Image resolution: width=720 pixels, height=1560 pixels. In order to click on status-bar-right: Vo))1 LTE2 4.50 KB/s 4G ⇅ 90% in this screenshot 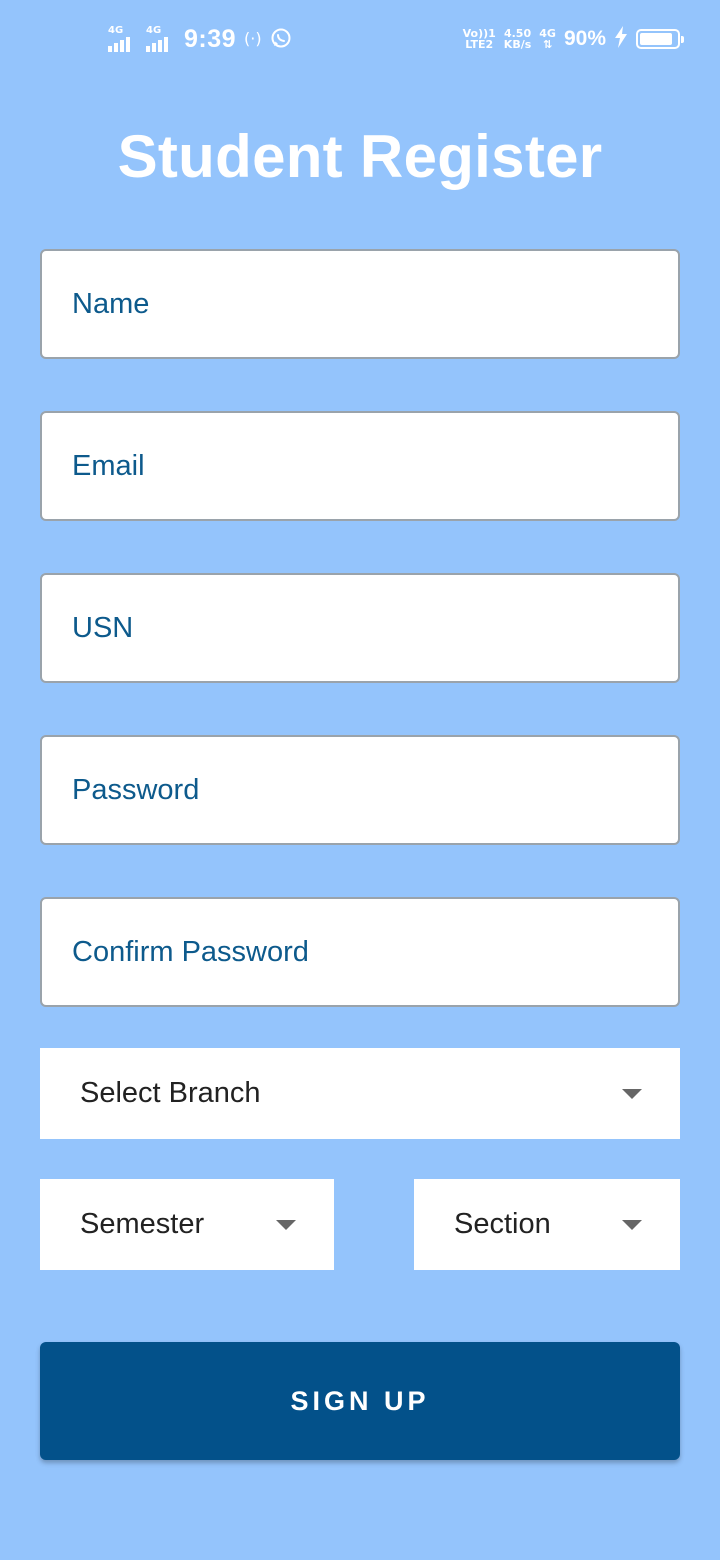, I will do `click(573, 39)`.